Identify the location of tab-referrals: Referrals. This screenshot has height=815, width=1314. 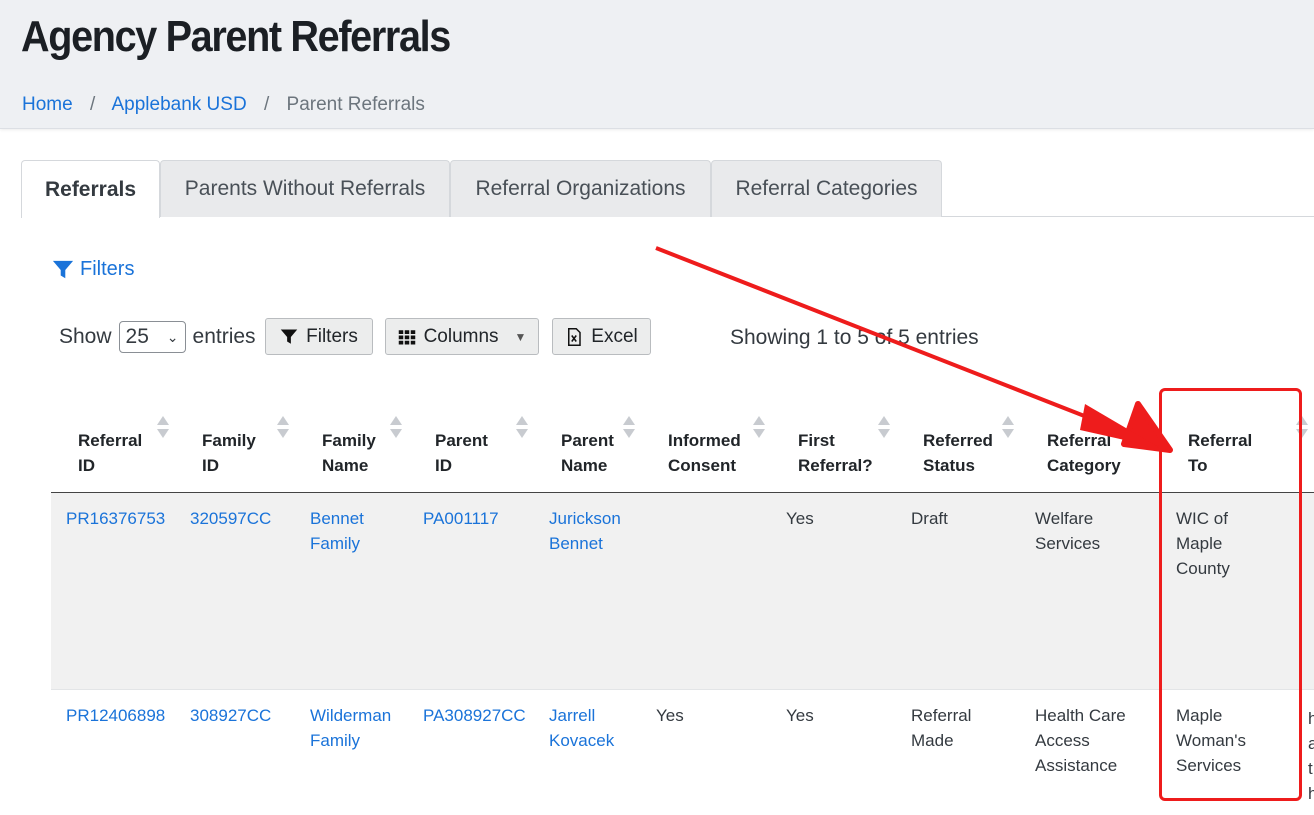
(90, 189).